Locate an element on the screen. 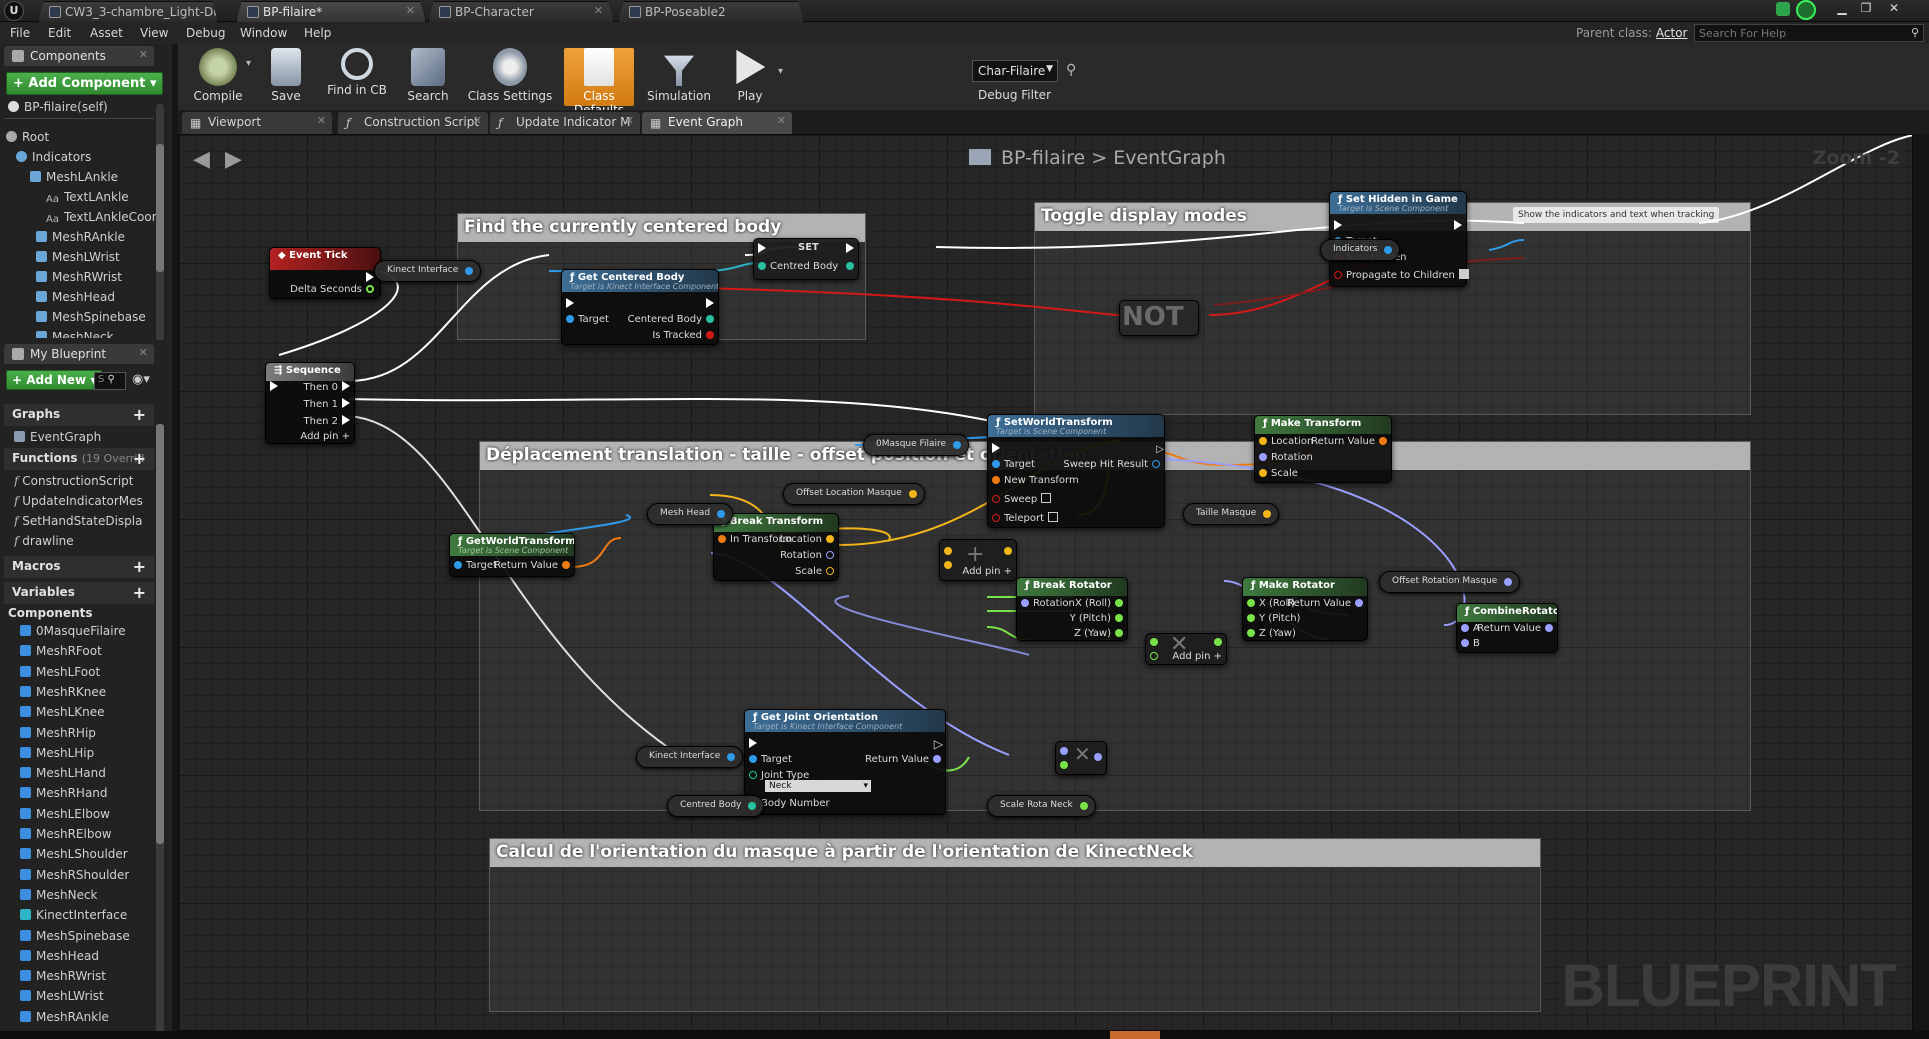  add-graph-icon: + is located at coordinates (139, 414).